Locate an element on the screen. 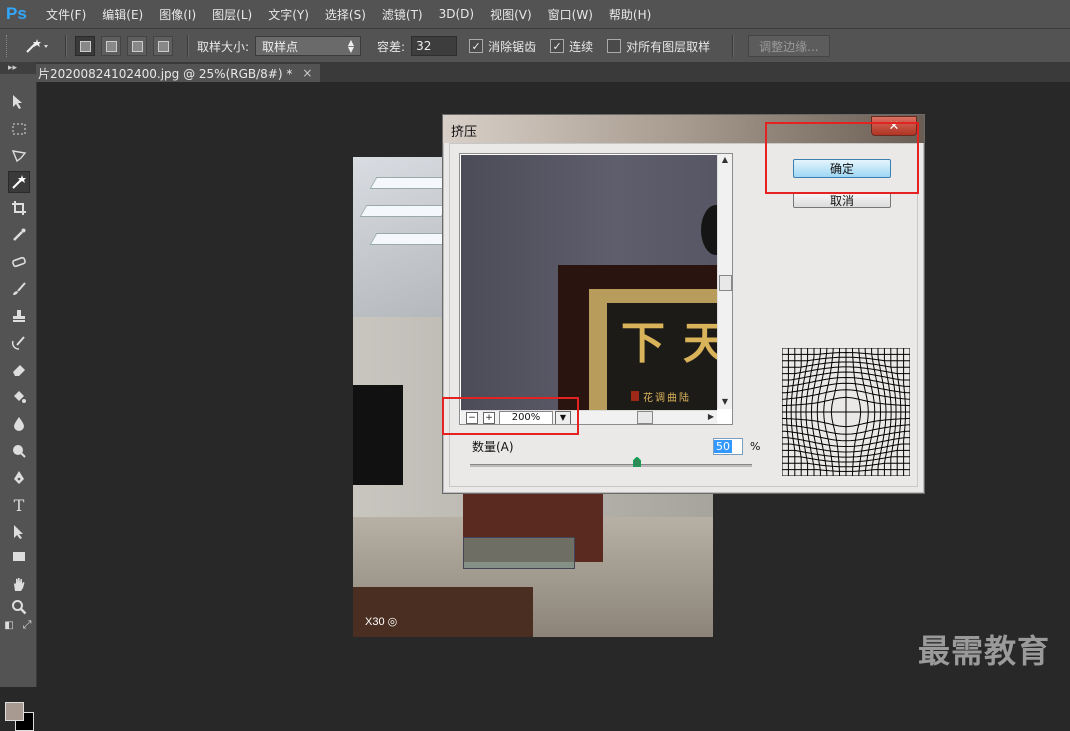 The image size is (1070, 731). swap-colors-icon: ⤢ is located at coordinates (27, 625).